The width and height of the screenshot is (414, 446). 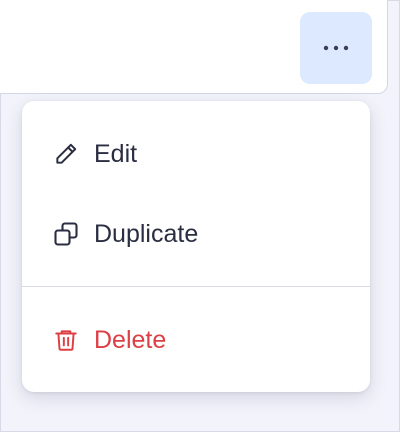 I want to click on menu-item-label: Duplicate, so click(x=146, y=234).